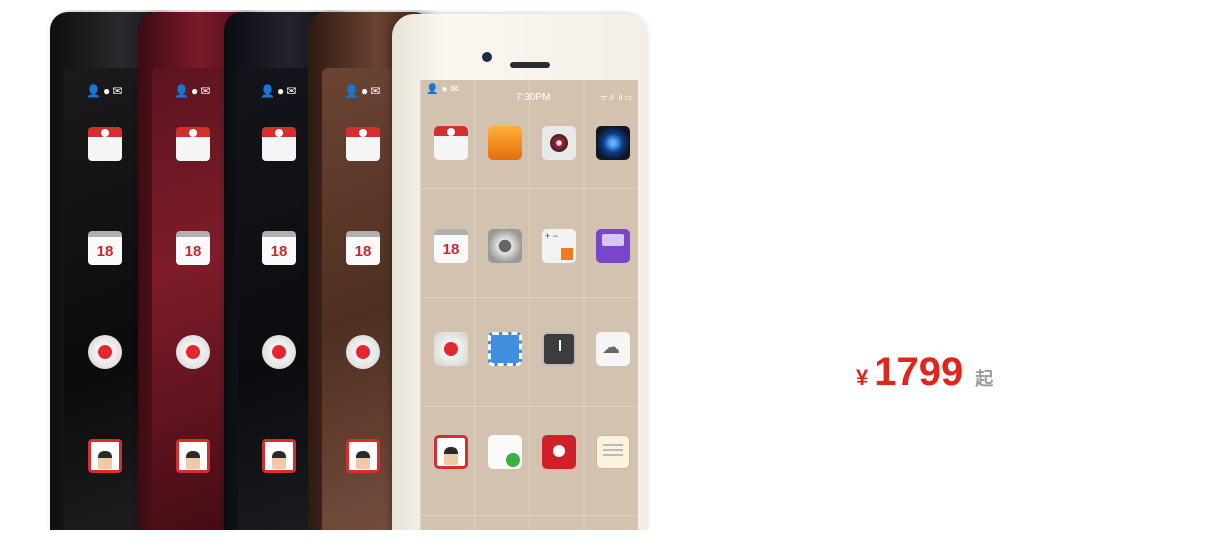 This screenshot has width=1220, height=554. What do you see at coordinates (505, 246) in the screenshot?
I see `settings-icon` at bounding box center [505, 246].